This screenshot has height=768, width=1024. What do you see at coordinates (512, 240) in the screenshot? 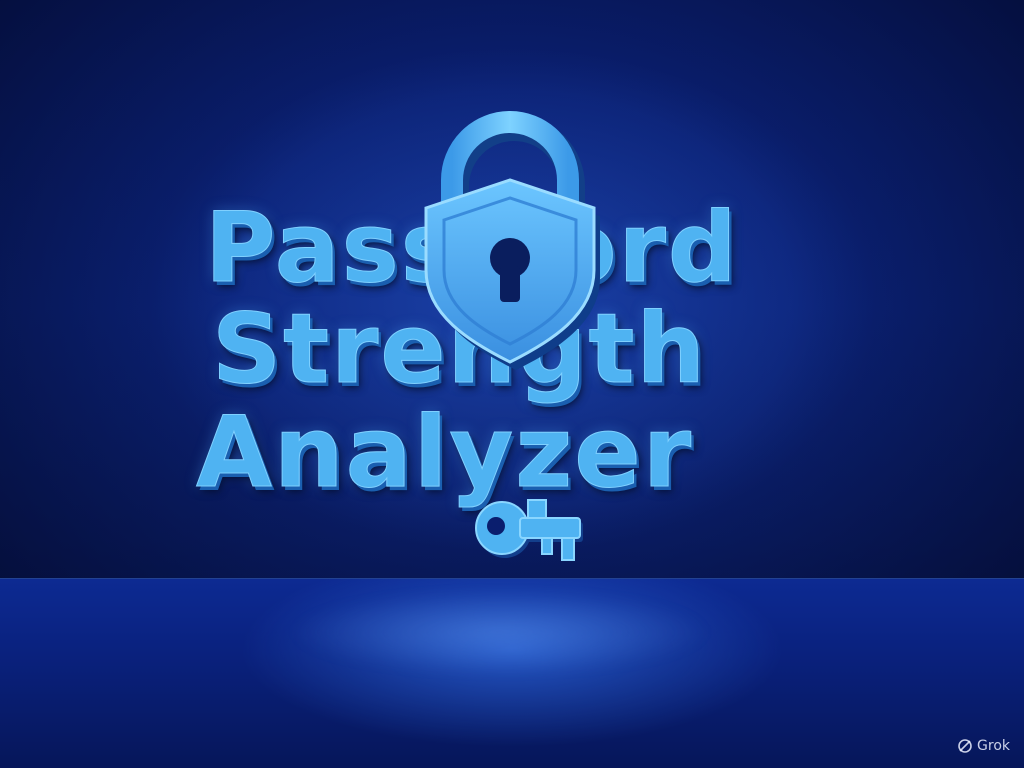
I see `padlock-shield-icon` at bounding box center [512, 240].